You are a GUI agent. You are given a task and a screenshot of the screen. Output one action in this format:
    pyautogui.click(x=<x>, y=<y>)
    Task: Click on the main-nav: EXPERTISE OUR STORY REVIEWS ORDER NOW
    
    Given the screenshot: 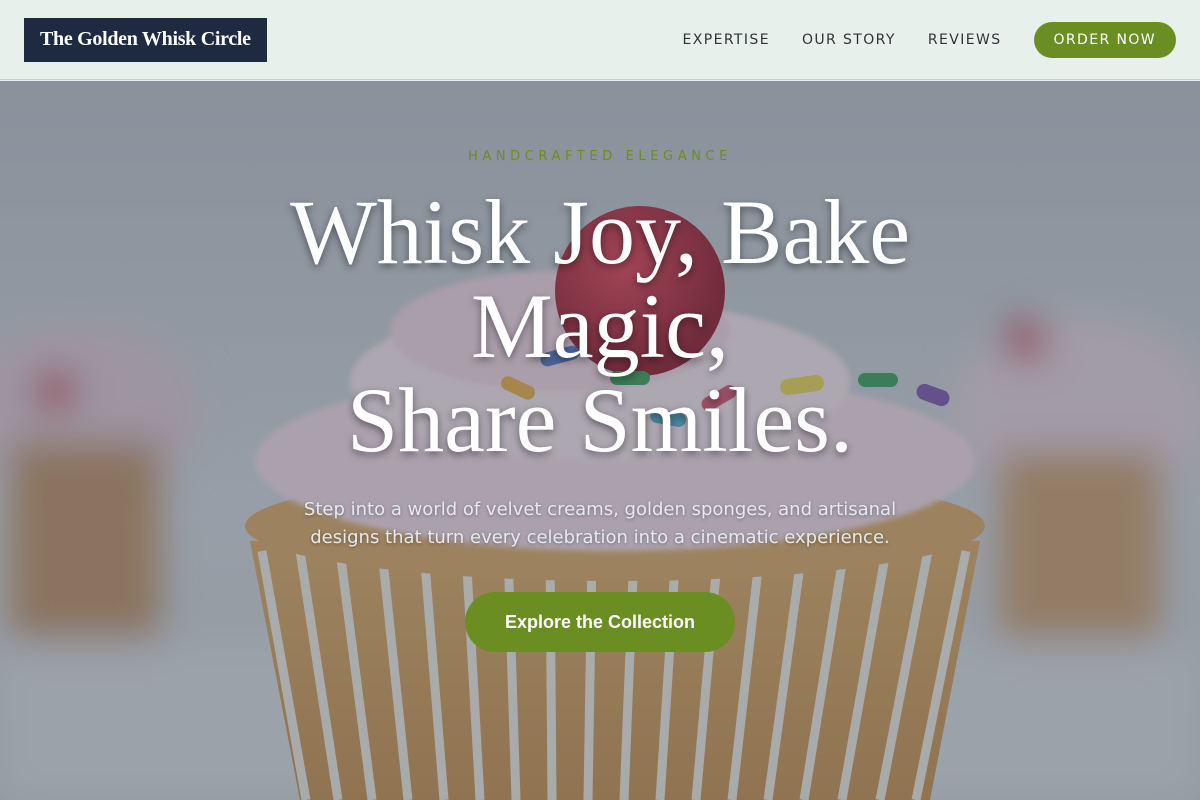 What is the action you would take?
    pyautogui.click(x=929, y=39)
    